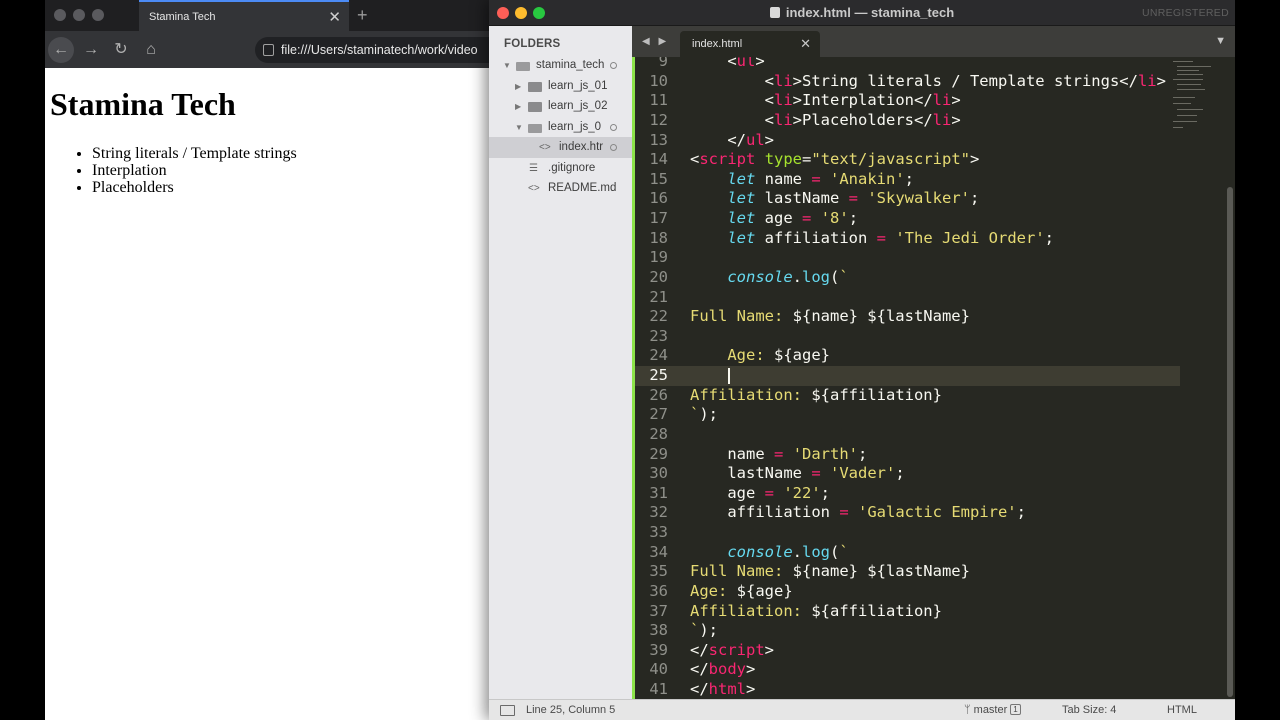  Describe the element at coordinates (658, 100) in the screenshot. I see `line-number: 11` at that location.